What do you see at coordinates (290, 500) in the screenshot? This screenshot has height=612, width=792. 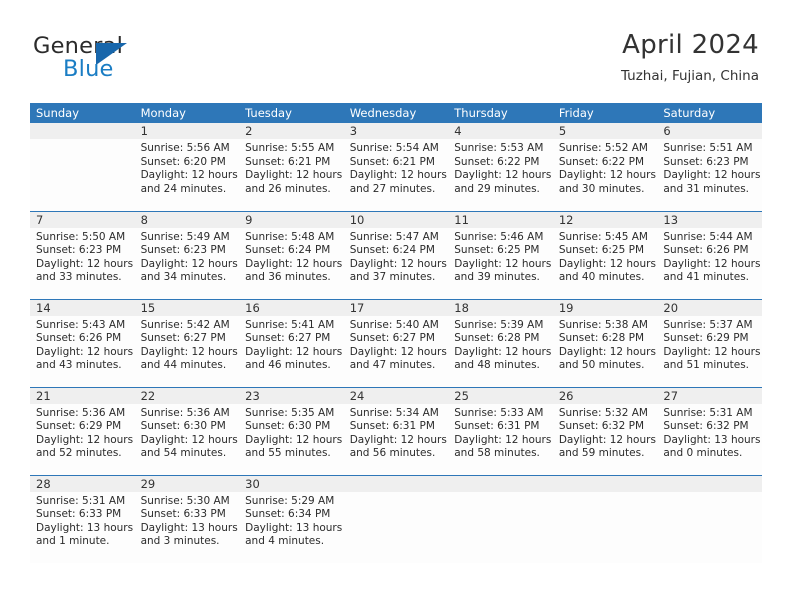 I see `sunrise-line: Sunrise: 5:29 AM` at bounding box center [290, 500].